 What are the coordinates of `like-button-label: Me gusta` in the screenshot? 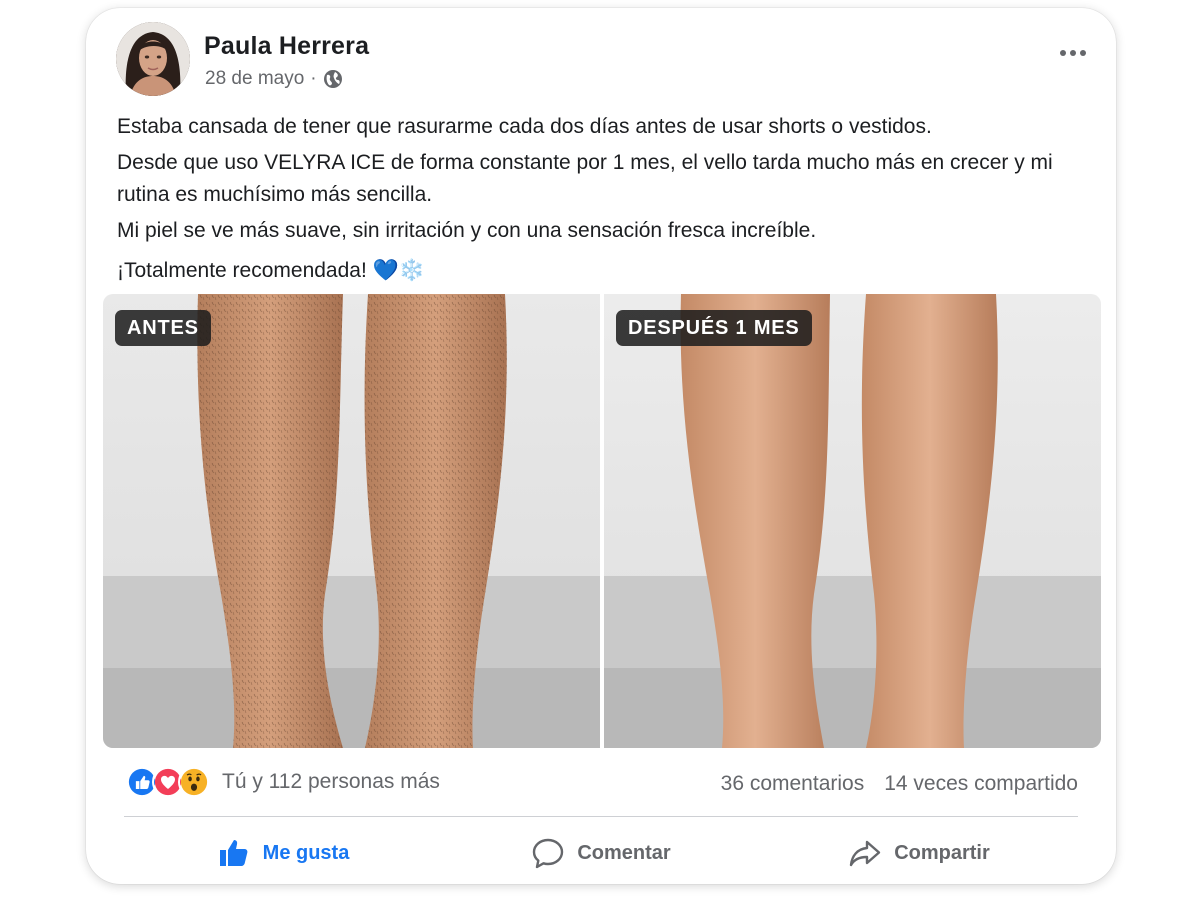 It's located at (306, 852).